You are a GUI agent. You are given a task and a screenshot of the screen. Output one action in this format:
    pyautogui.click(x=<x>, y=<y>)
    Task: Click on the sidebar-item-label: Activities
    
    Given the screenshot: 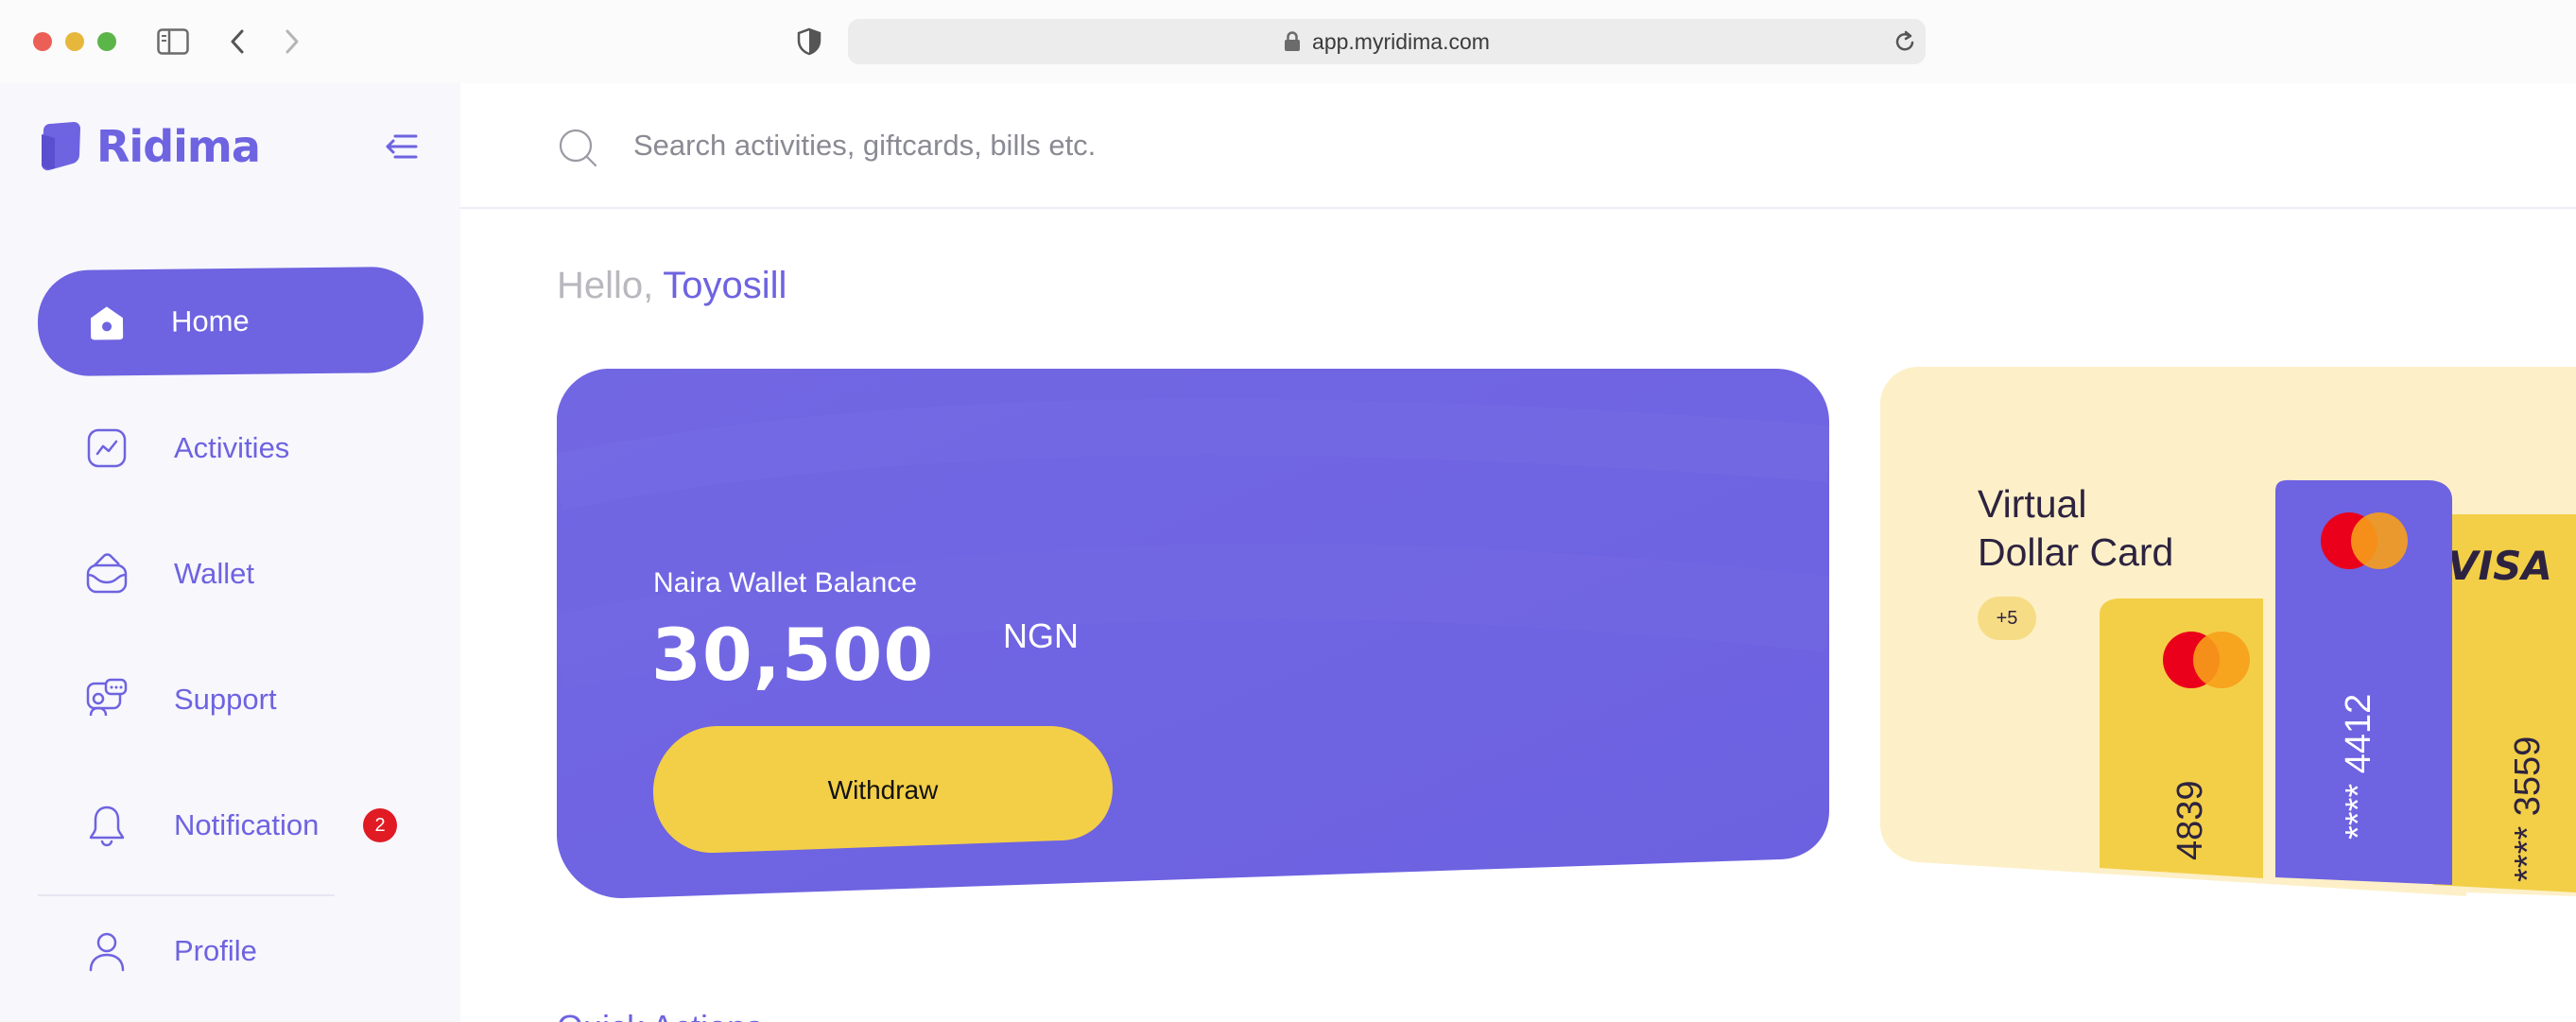 What is the action you would take?
    pyautogui.click(x=232, y=447)
    